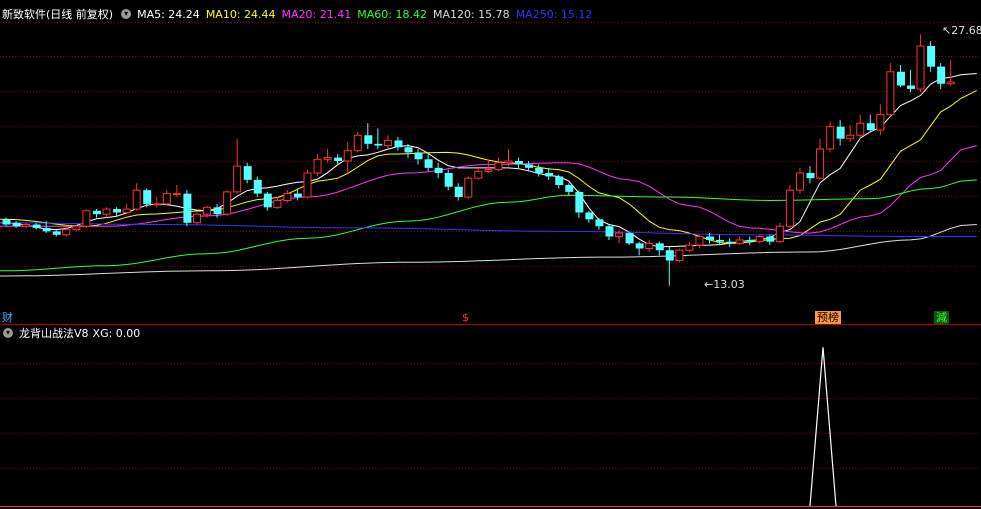 The width and height of the screenshot is (981, 509). I want to click on ma-line-ma250, so click(488, 229).